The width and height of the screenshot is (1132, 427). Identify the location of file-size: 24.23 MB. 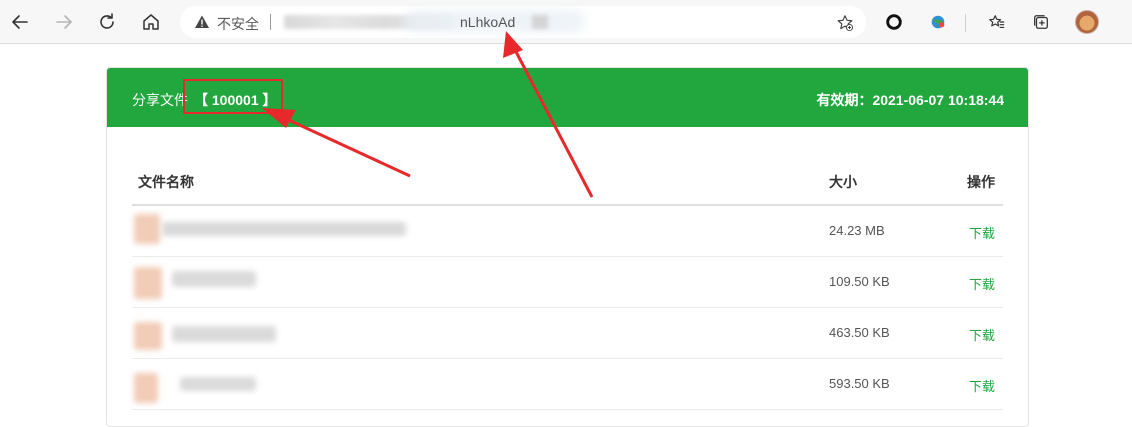
(857, 230).